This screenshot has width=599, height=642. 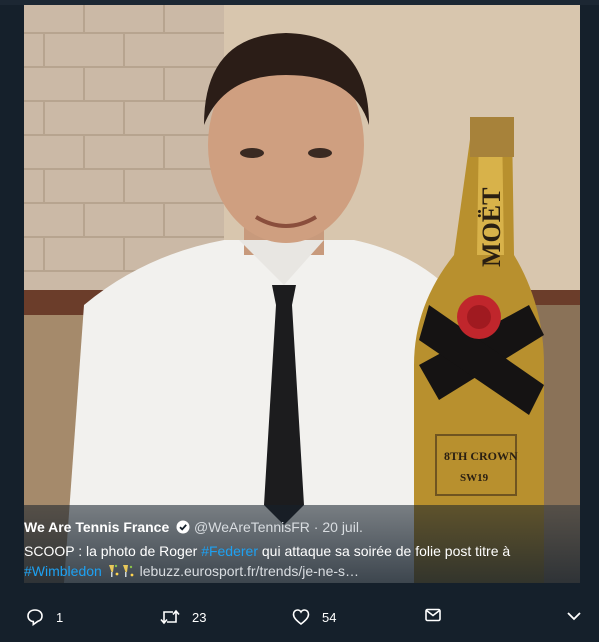 I want to click on retweet-icon, so click(x=170, y=617).